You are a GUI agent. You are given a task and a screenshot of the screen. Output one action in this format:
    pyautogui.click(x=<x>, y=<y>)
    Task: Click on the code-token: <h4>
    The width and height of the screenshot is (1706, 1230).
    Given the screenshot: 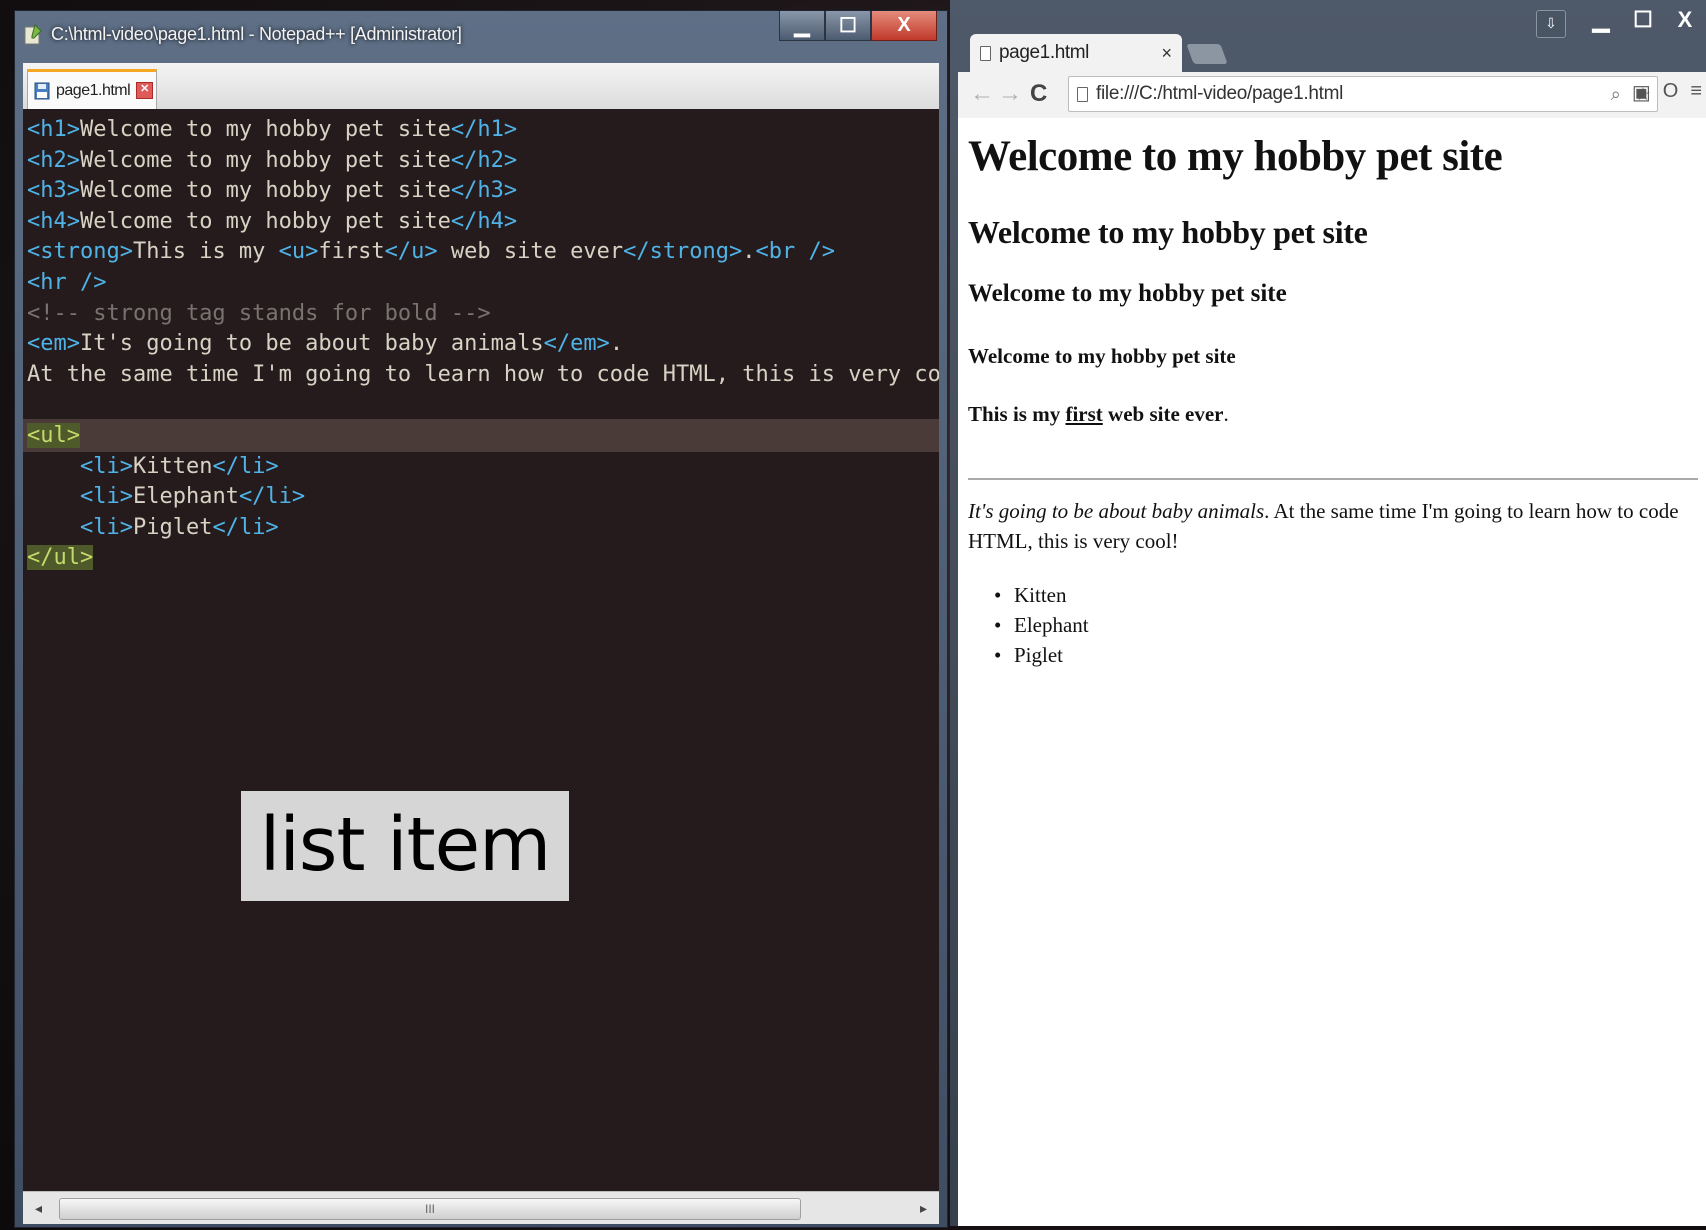 What is the action you would take?
    pyautogui.click(x=53, y=221)
    